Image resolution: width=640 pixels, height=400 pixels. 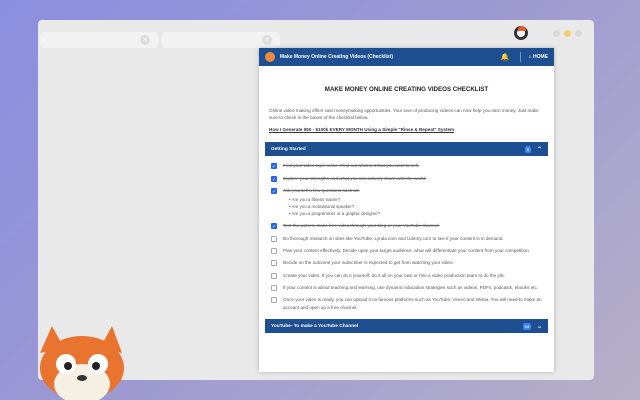 I want to click on count-badge: 14, so click(x=526, y=326).